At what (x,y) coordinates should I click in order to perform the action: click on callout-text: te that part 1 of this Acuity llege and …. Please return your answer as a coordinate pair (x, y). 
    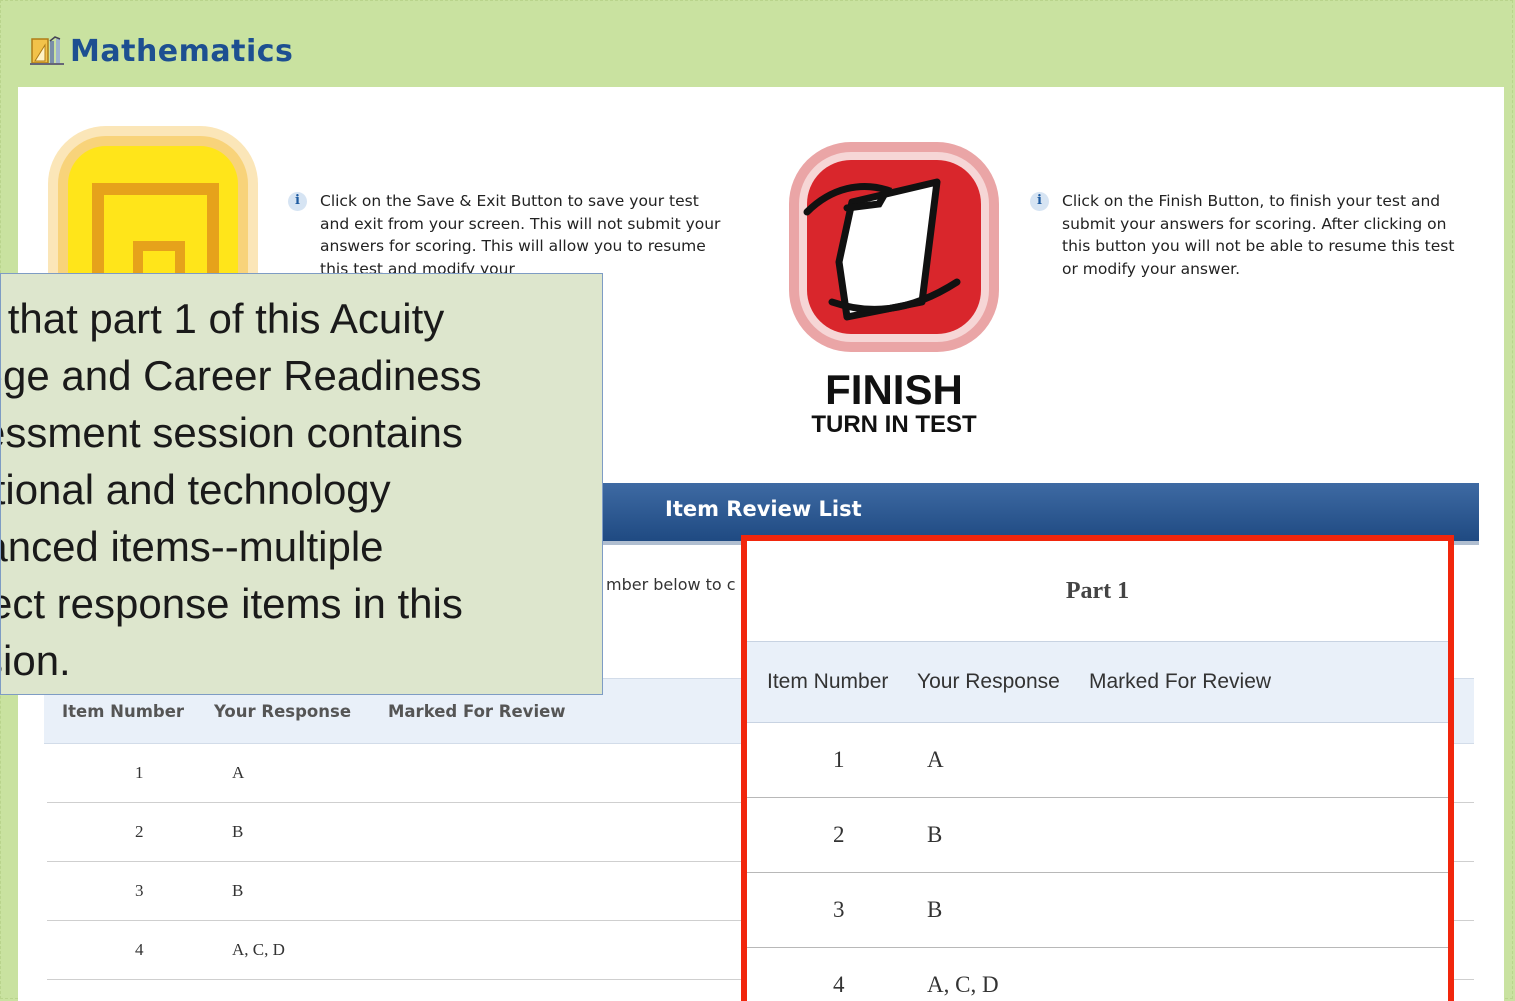
    Looking at the image, I should click on (241, 489).